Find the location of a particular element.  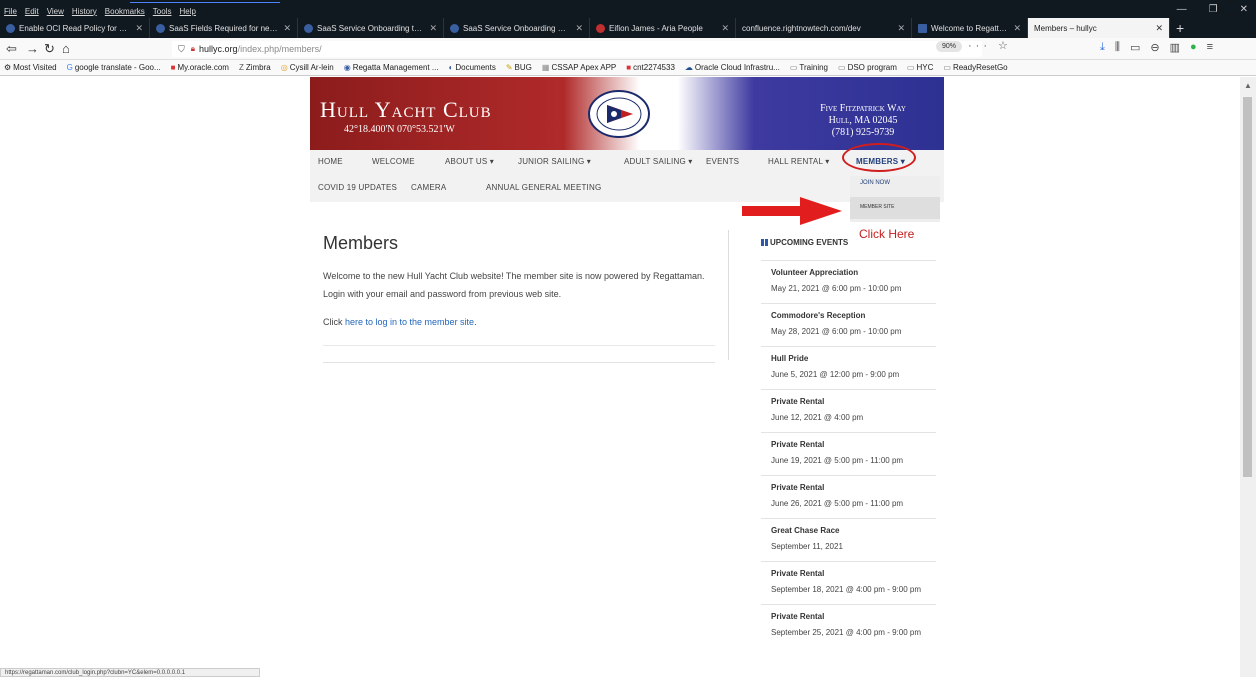

nav-annual-general-meeting: ANNUAL GENERAL MEETING is located at coordinates (543, 187).